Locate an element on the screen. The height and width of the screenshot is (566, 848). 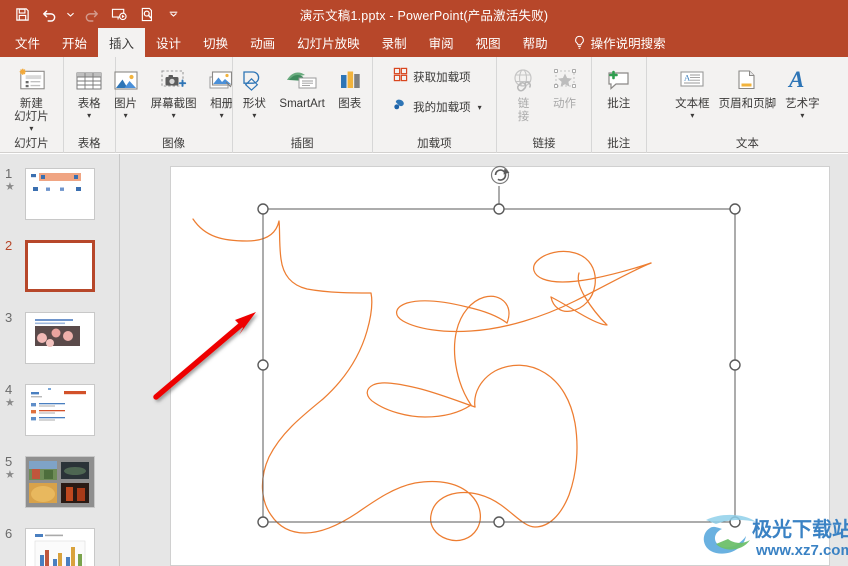
list-item: 6 is located at coordinates (60, 546).